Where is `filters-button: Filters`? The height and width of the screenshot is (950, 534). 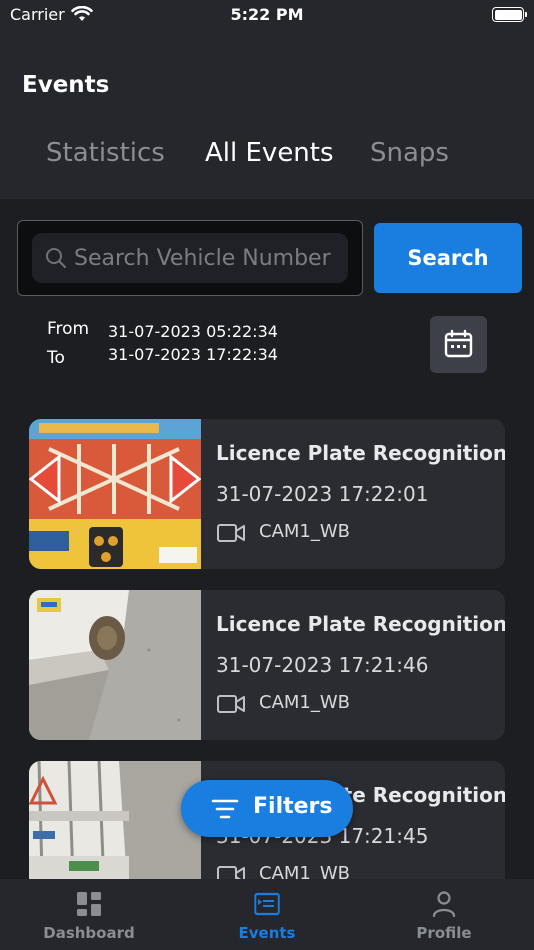 filters-button: Filters is located at coordinates (267, 808).